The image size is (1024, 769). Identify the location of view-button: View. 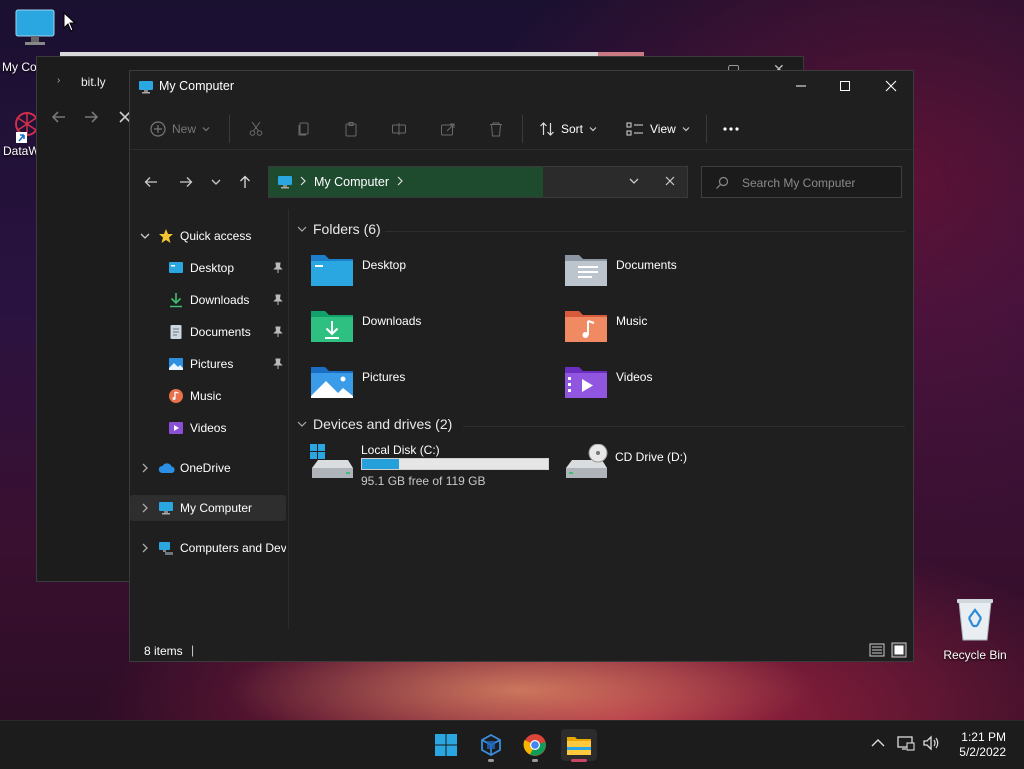
(658, 129).